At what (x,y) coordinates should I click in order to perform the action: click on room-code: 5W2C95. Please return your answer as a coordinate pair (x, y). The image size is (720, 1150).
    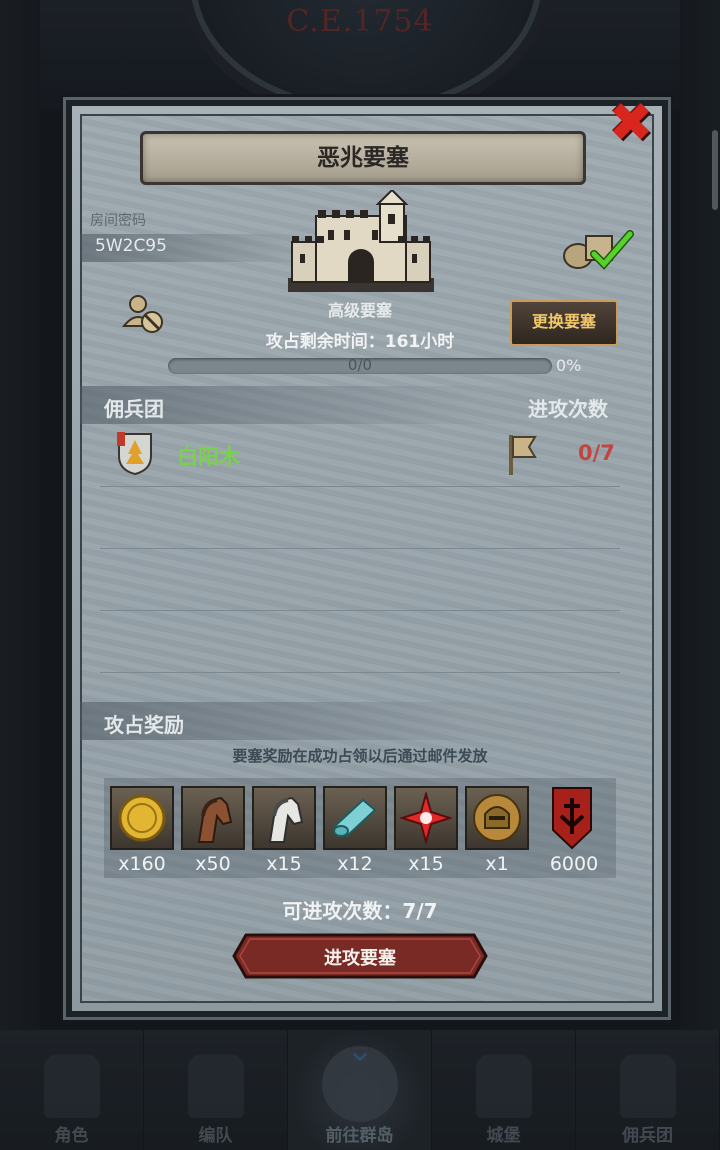
    Looking at the image, I should click on (131, 246).